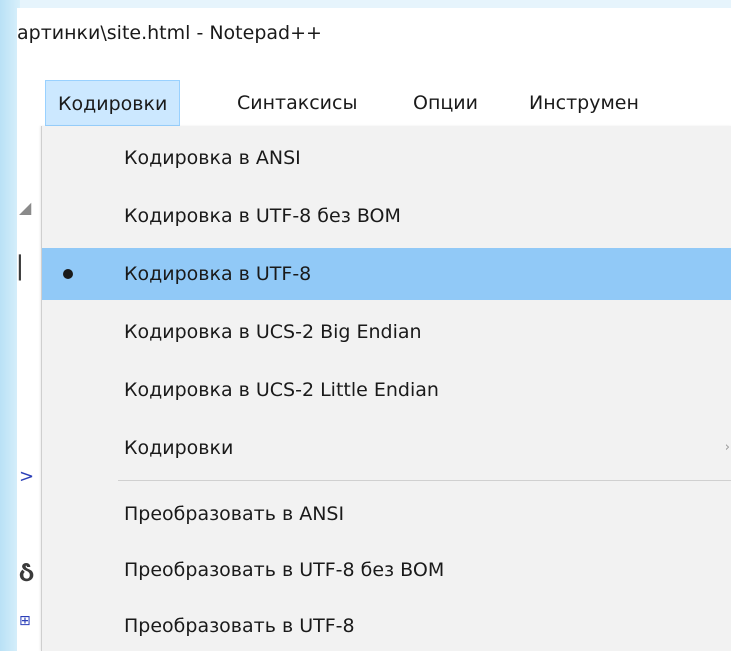 The width and height of the screenshot is (731, 651). I want to click on toolbar-fragment-icon: ◢, so click(25, 207).